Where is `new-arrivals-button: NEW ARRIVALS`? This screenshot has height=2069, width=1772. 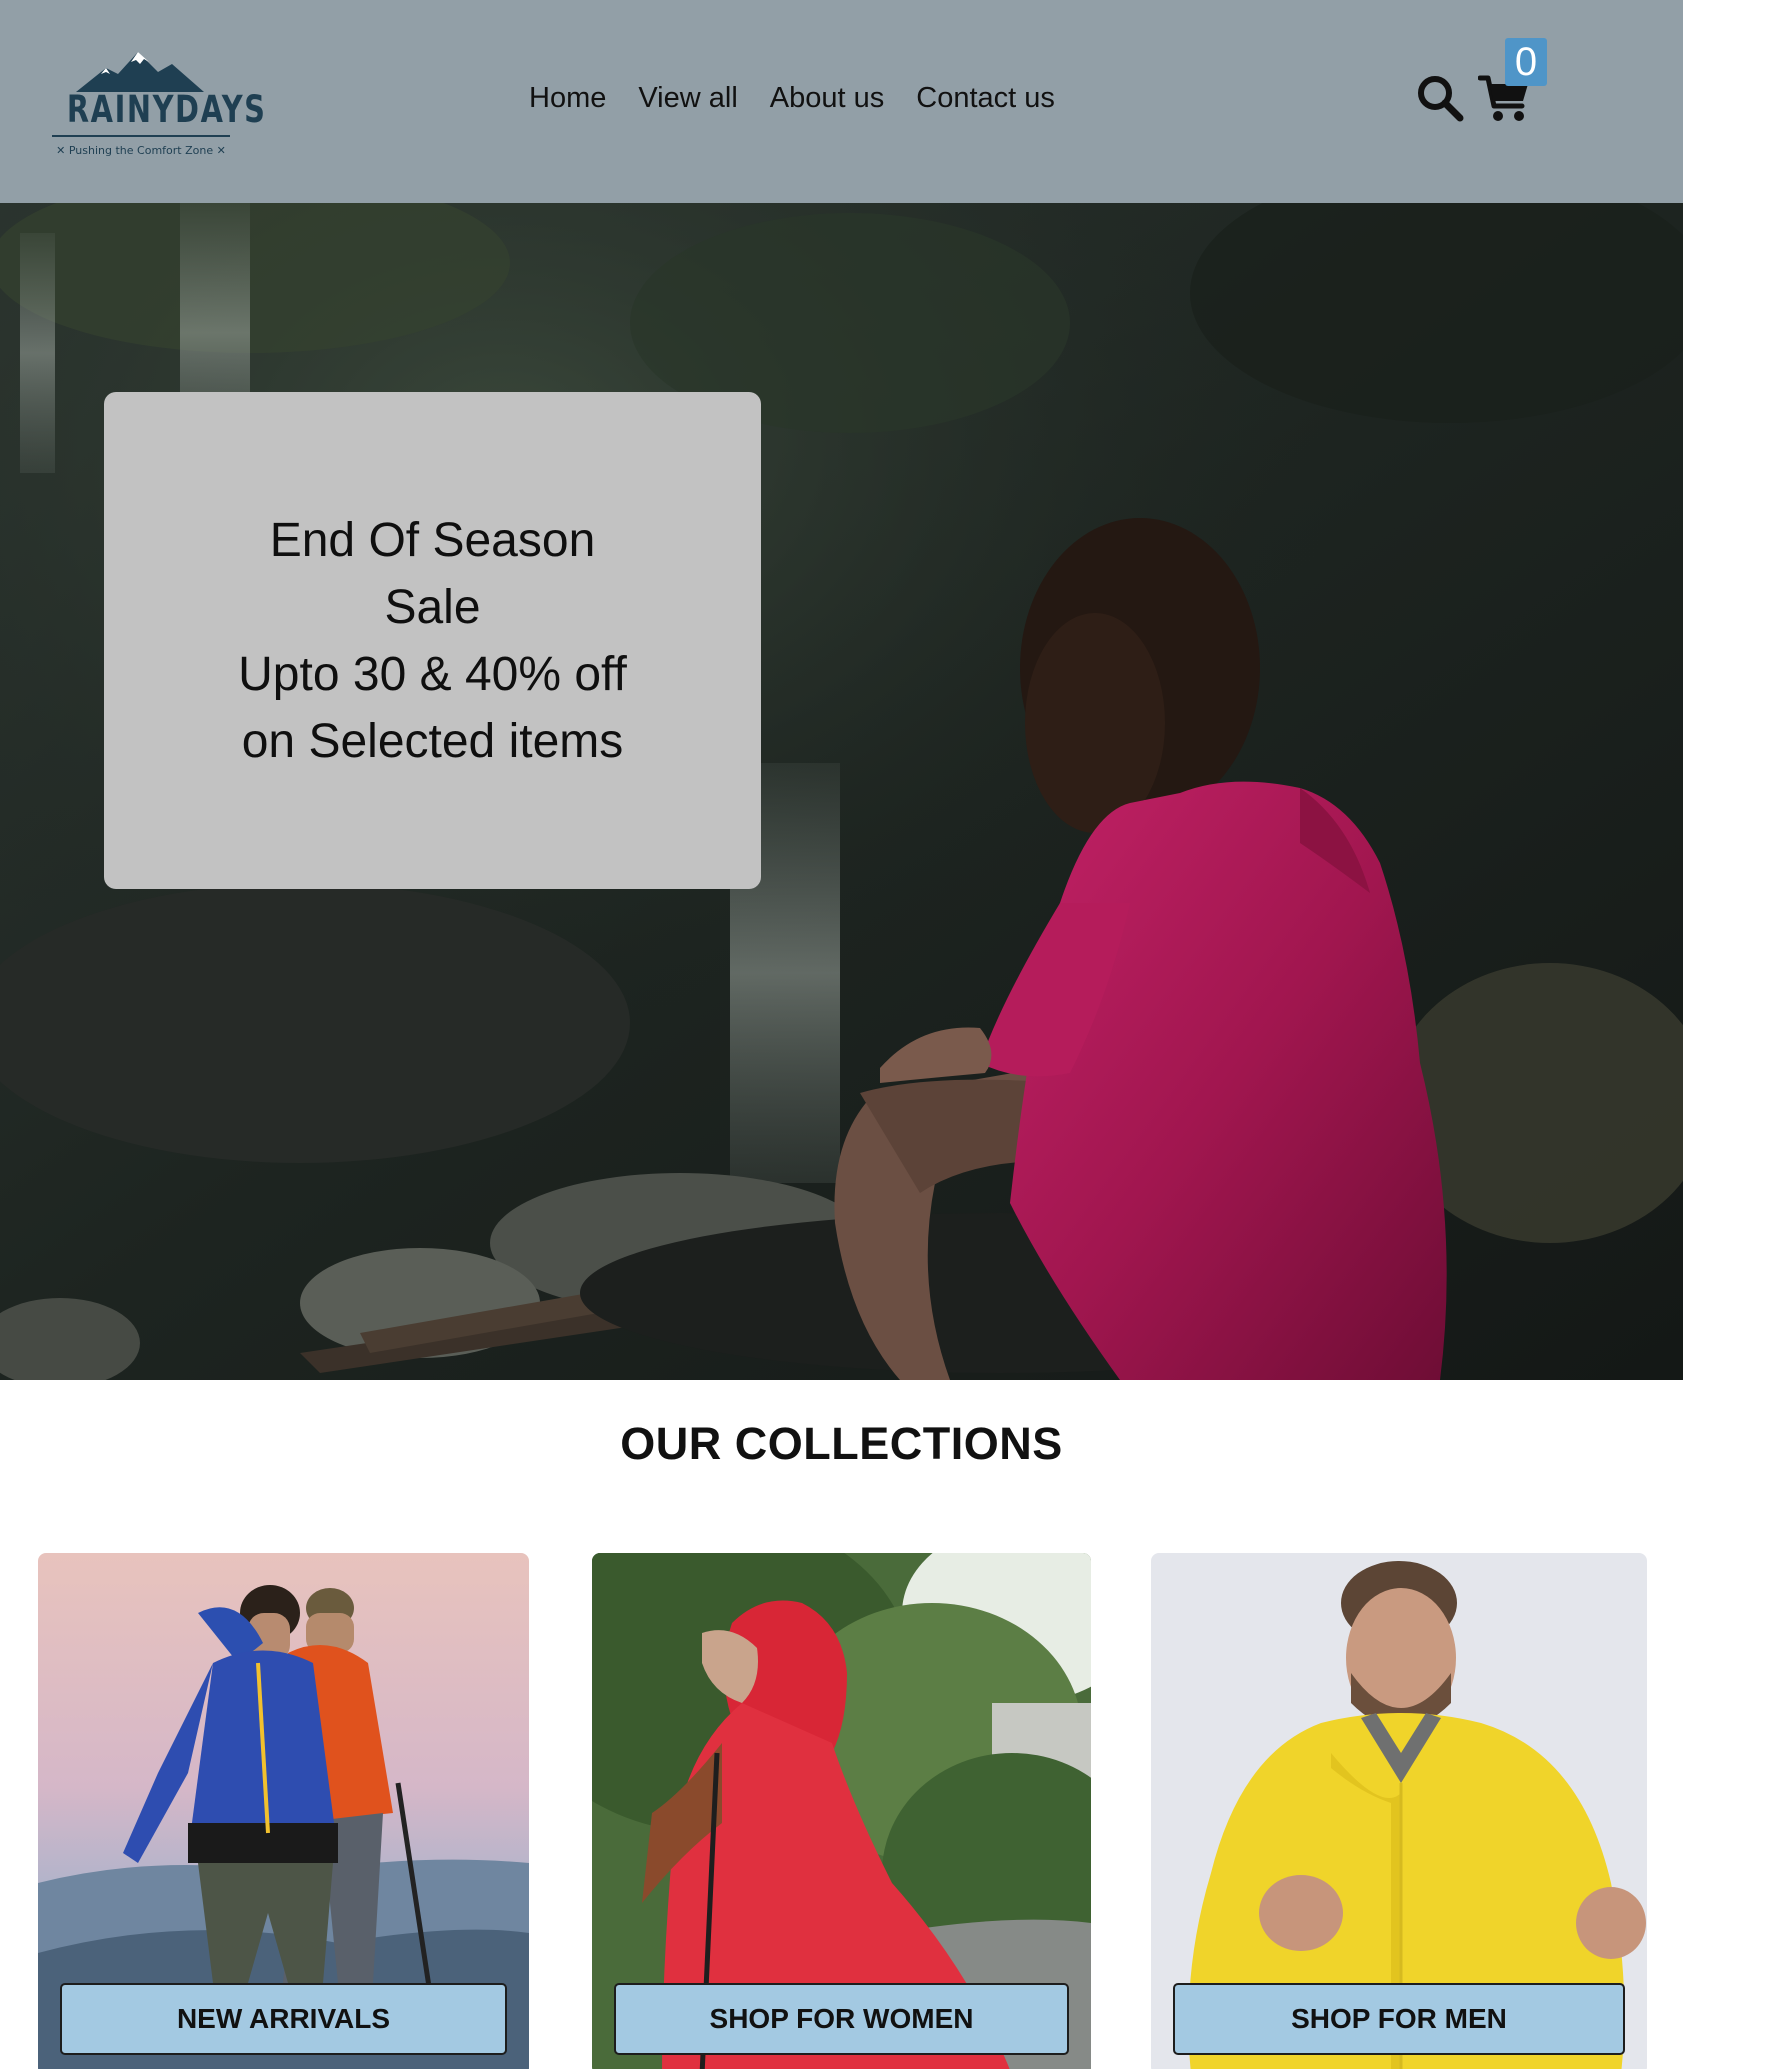 new-arrivals-button: NEW ARRIVALS is located at coordinates (283, 2019).